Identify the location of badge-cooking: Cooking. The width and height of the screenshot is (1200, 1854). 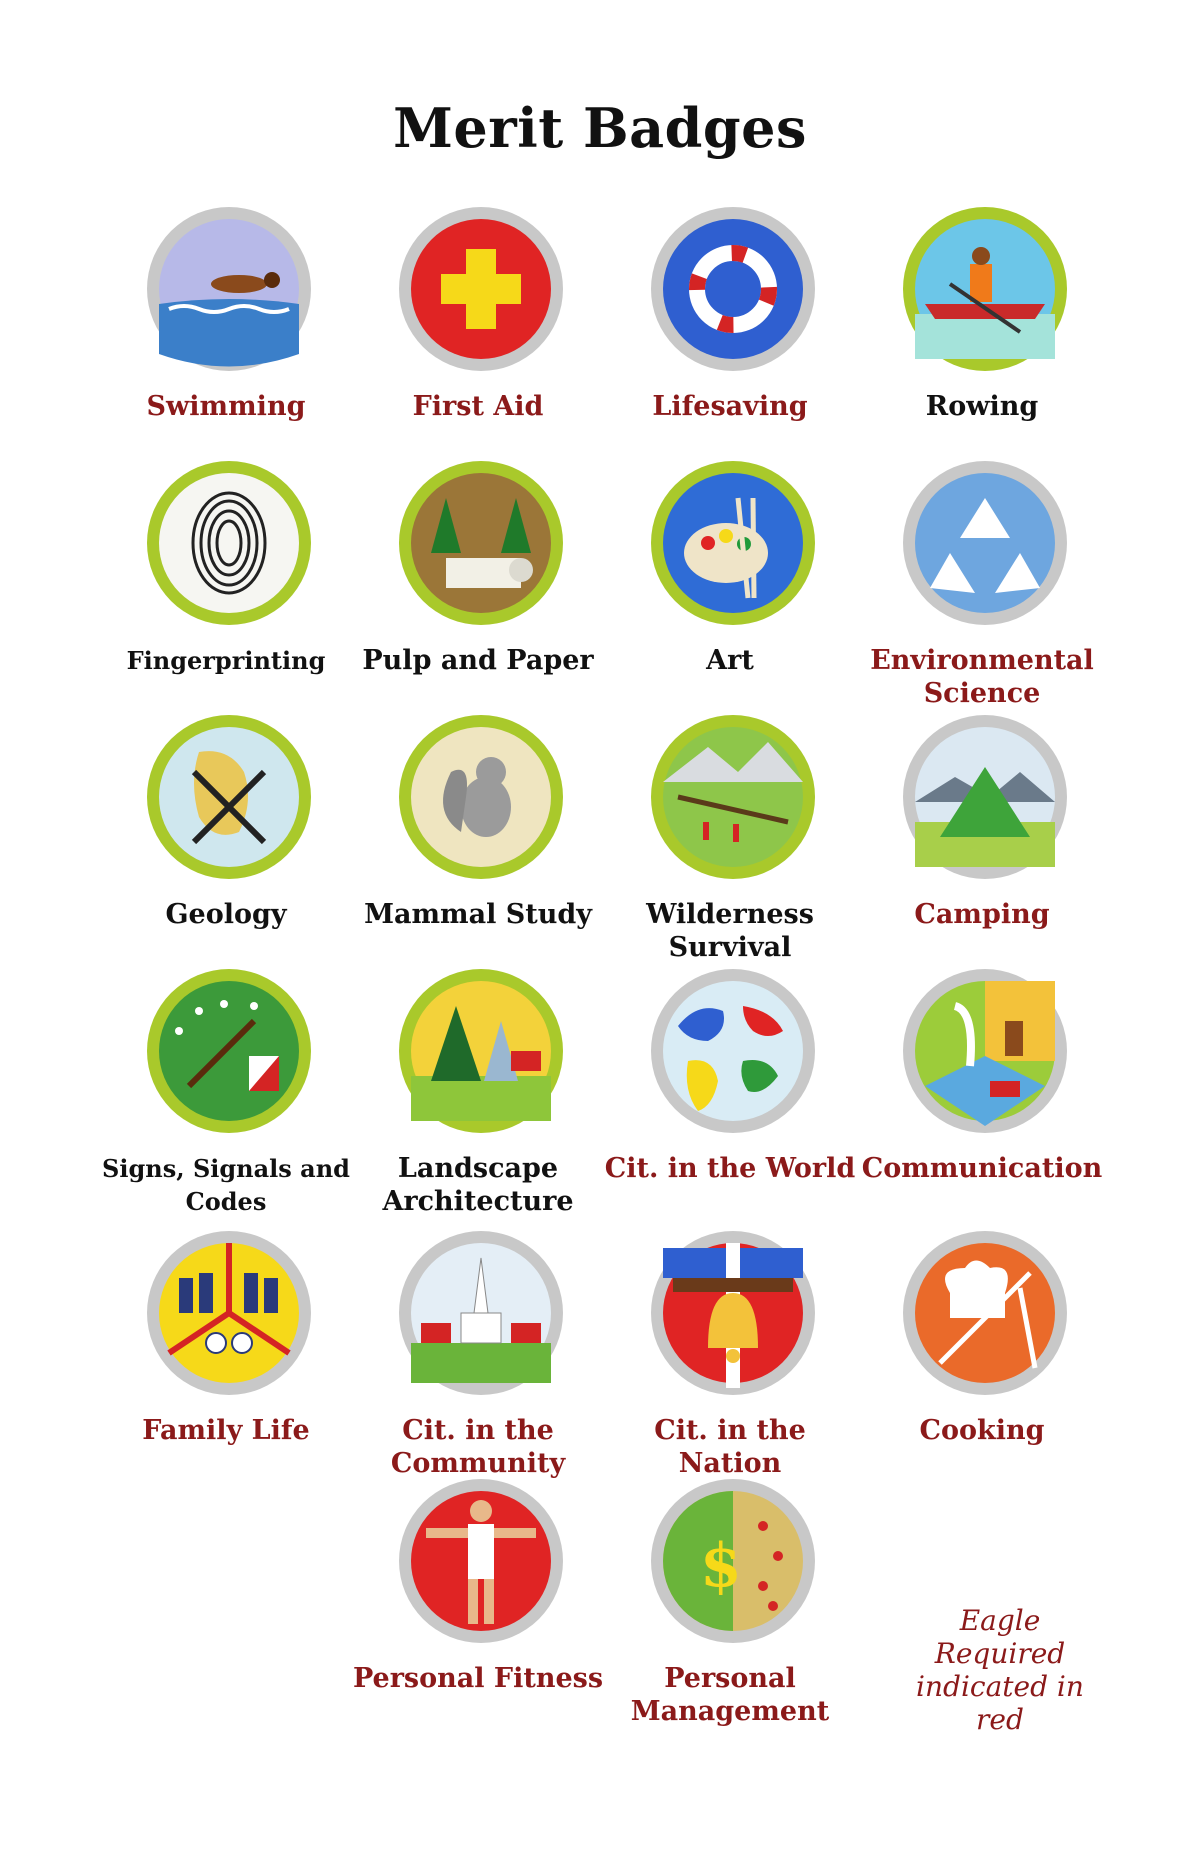
(972, 1363).